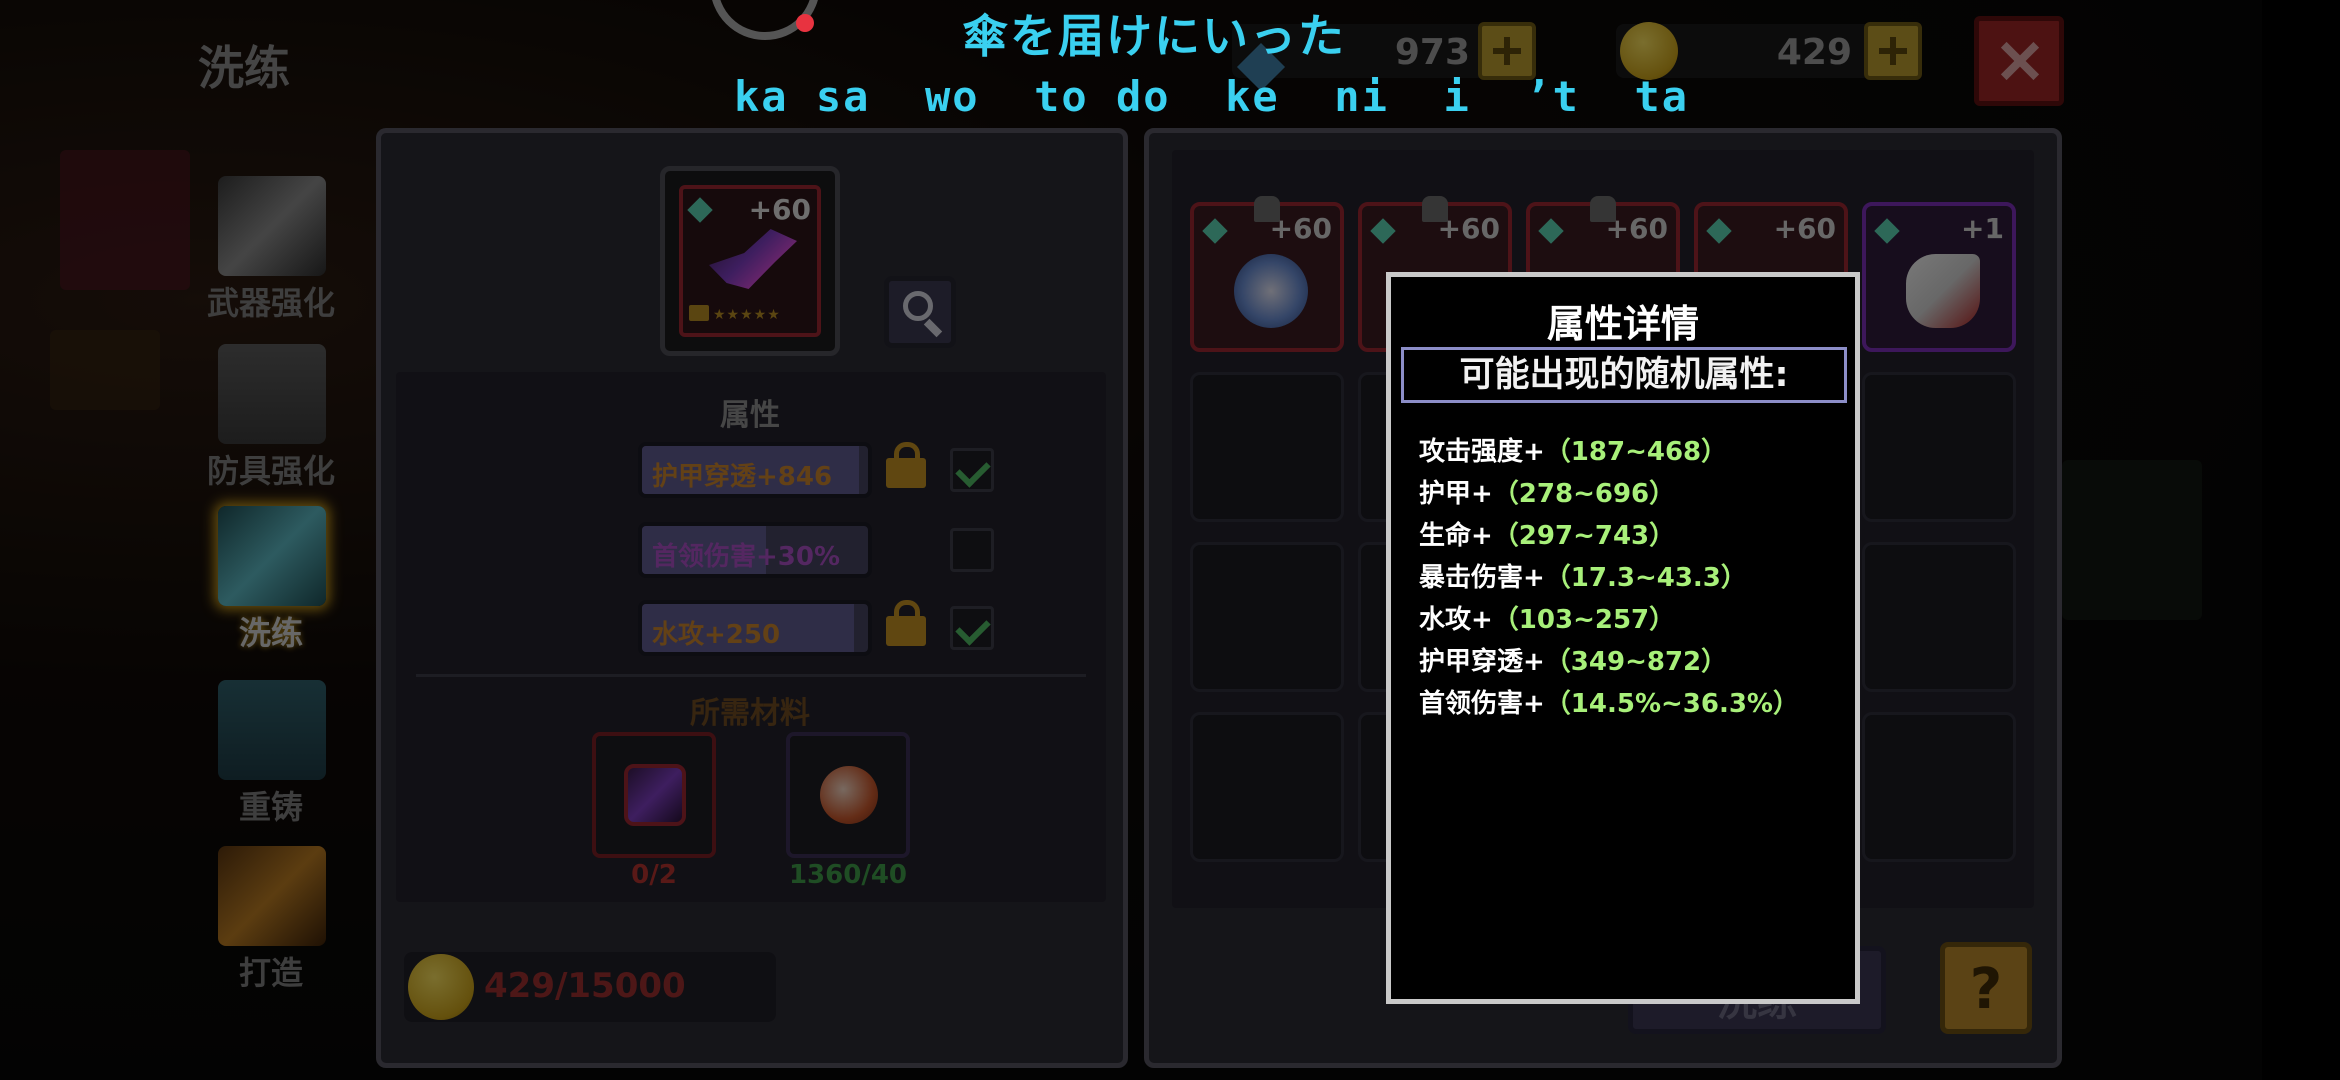  What do you see at coordinates (1482, 452) in the screenshot?
I see `property-name: 攻击强度+` at bounding box center [1482, 452].